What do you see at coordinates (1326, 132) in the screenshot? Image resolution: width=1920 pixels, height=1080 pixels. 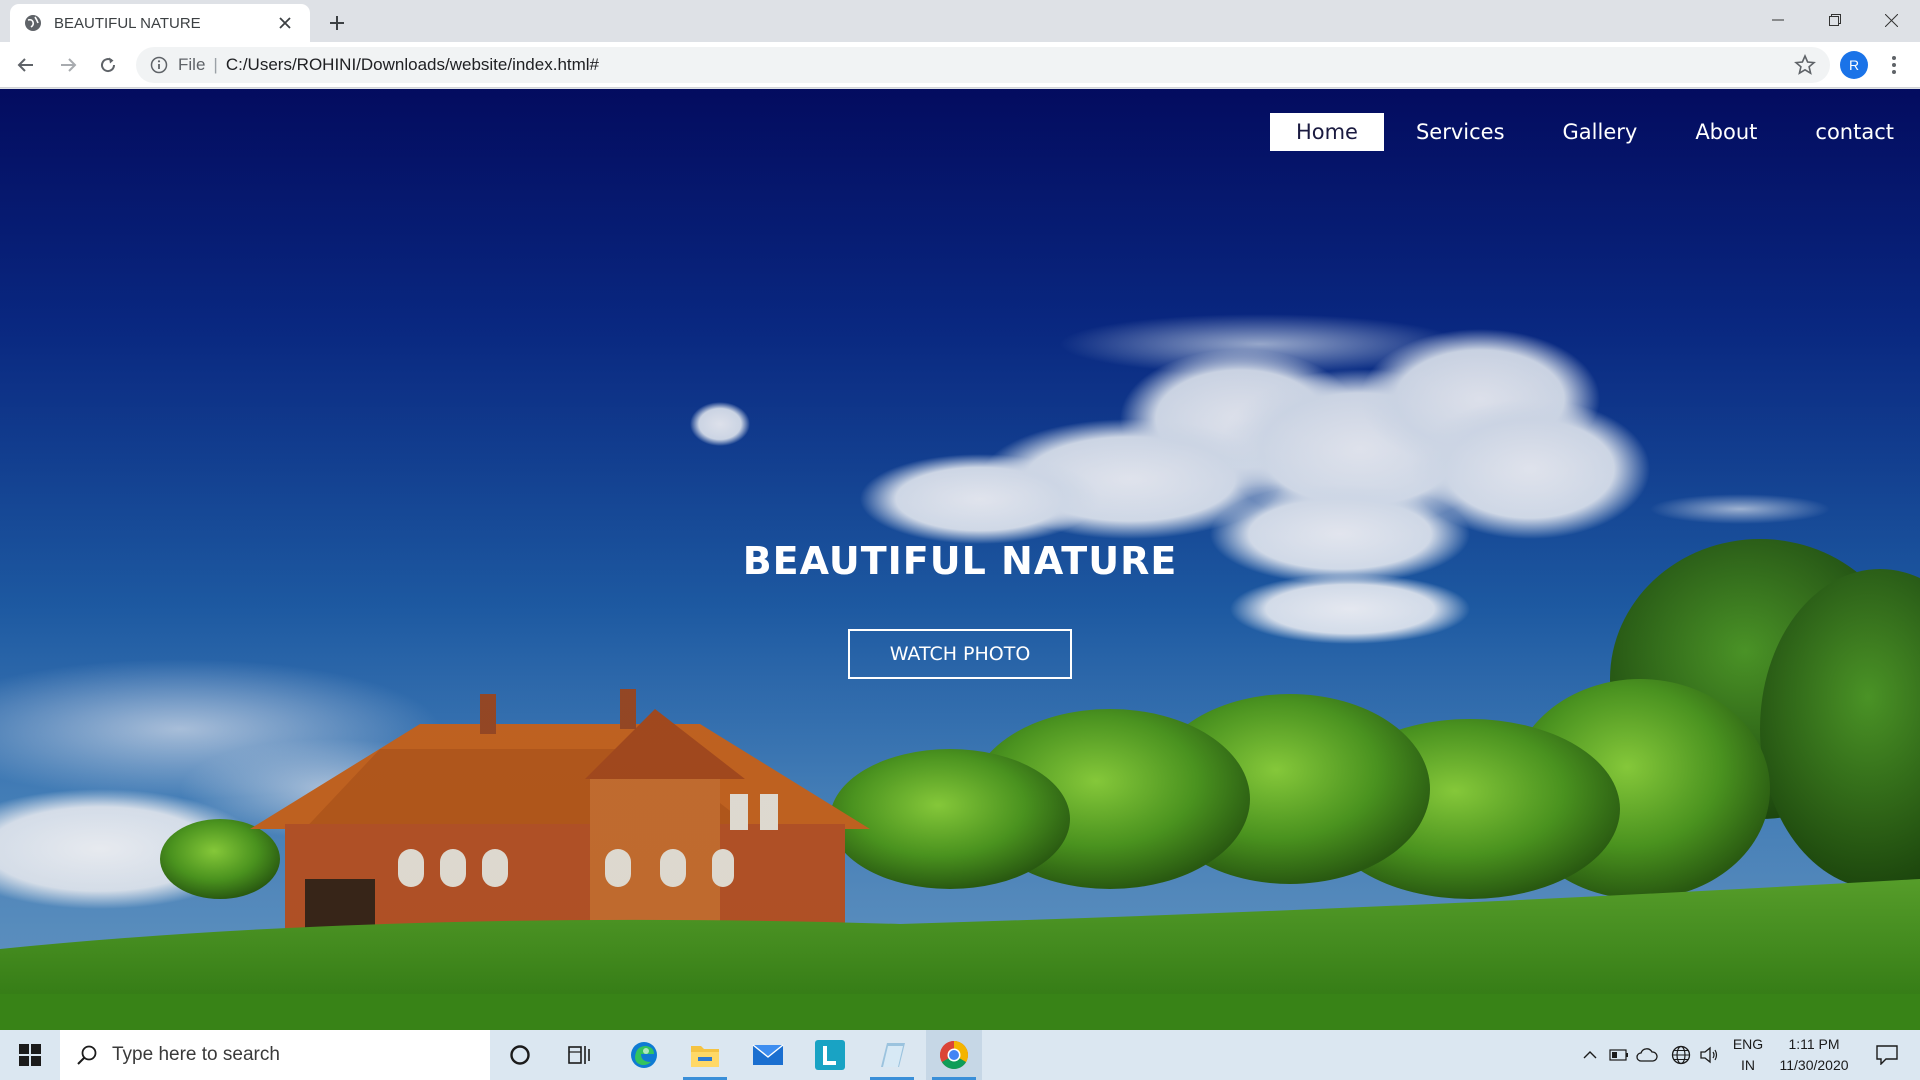 I see `nav-home: Home` at bounding box center [1326, 132].